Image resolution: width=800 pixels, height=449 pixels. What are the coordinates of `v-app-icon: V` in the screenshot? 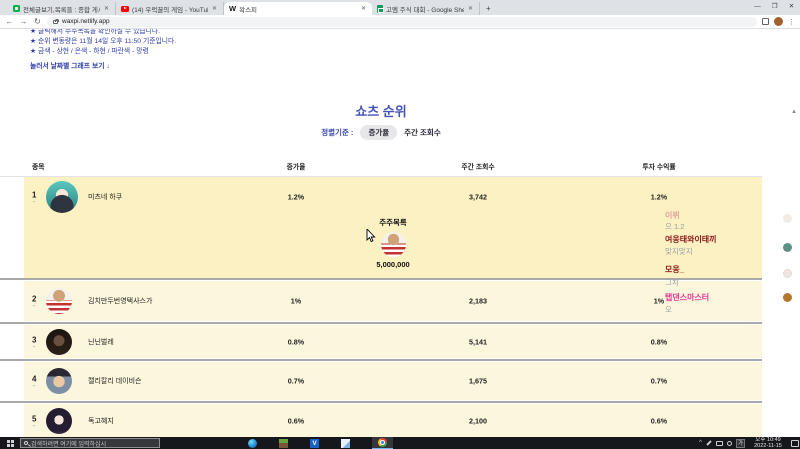 It's located at (314, 443).